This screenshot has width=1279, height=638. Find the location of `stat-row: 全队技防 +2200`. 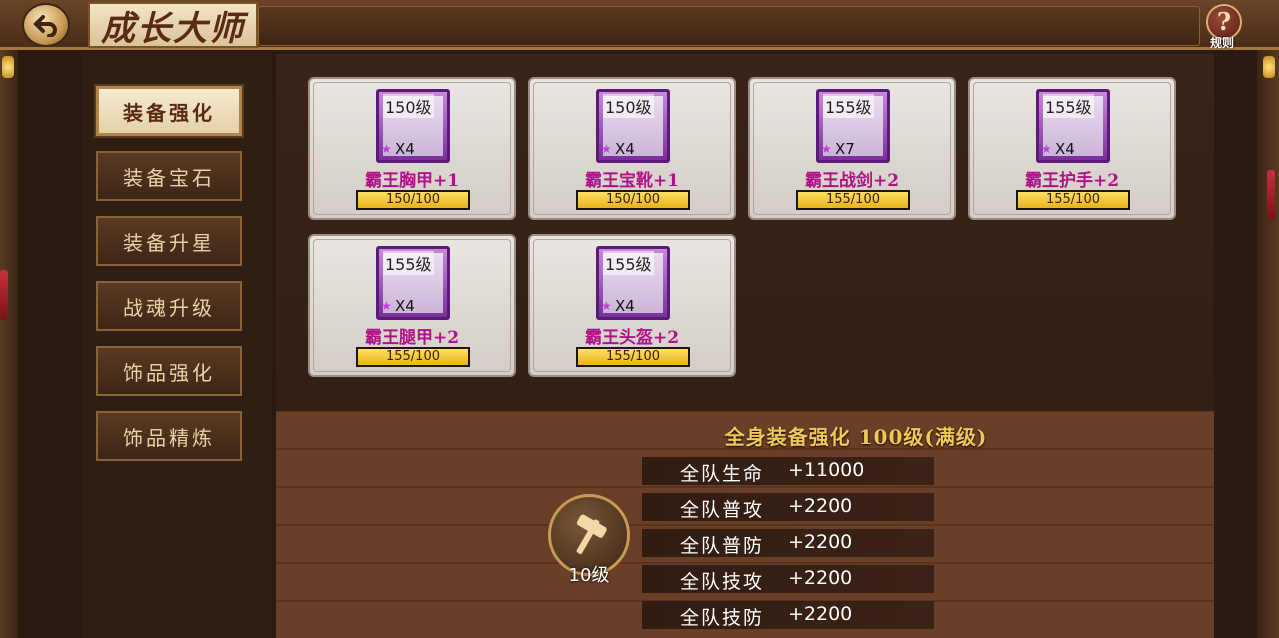

stat-row: 全队技防 +2200 is located at coordinates (788, 615).